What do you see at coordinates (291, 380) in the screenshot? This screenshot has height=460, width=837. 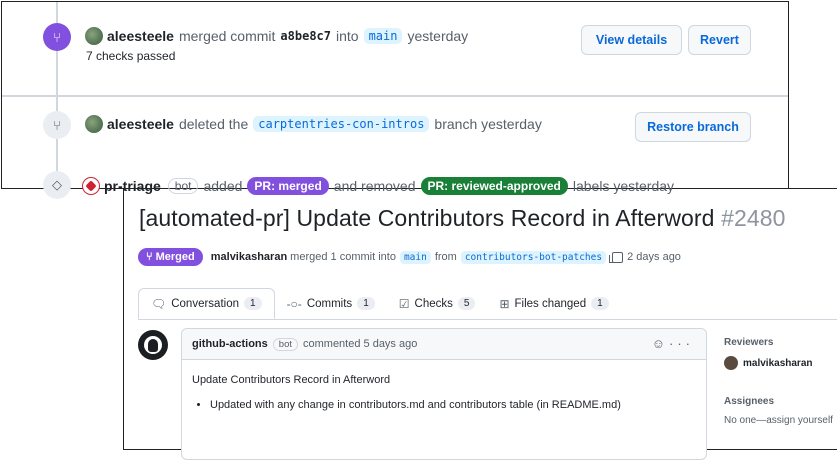 I see `comment-title: Update Contributors Record in Afterword` at bounding box center [291, 380].